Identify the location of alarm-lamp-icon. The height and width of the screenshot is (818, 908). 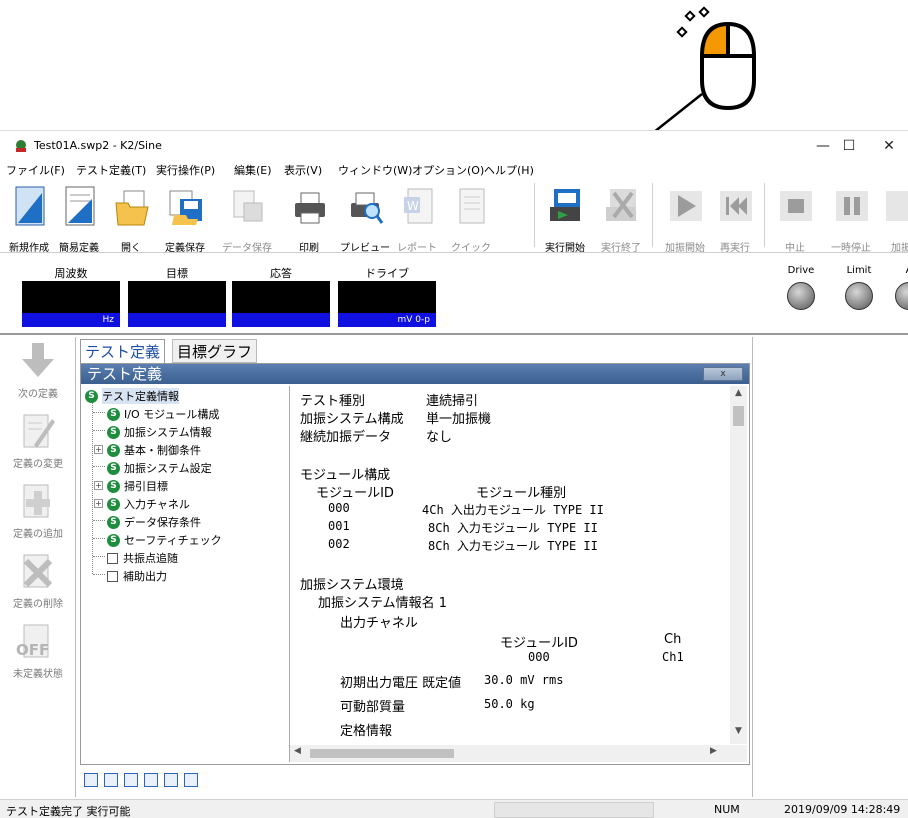
(901, 296).